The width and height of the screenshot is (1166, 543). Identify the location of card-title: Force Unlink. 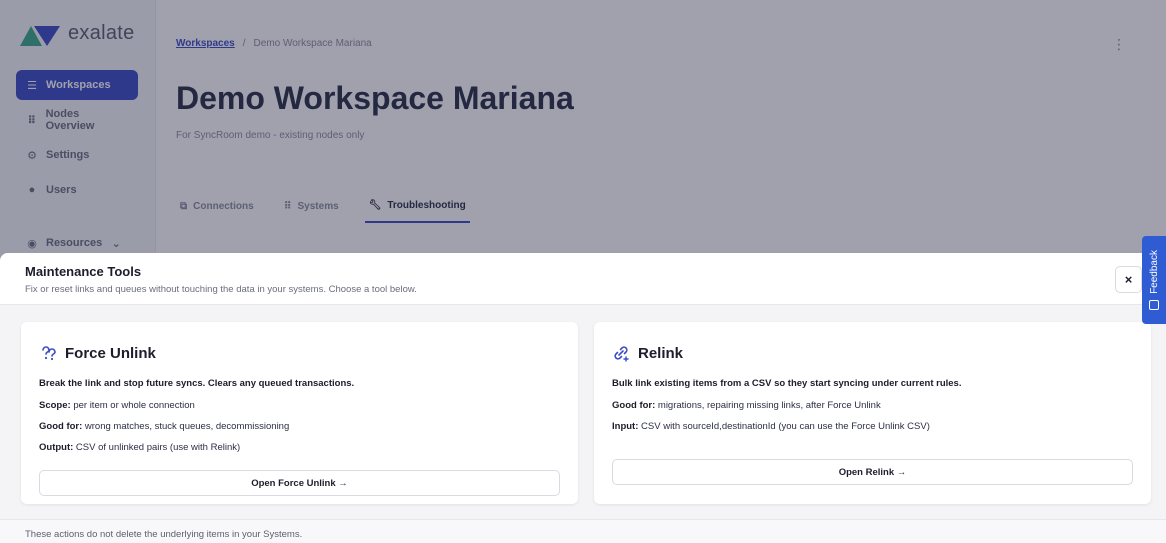
(110, 353).